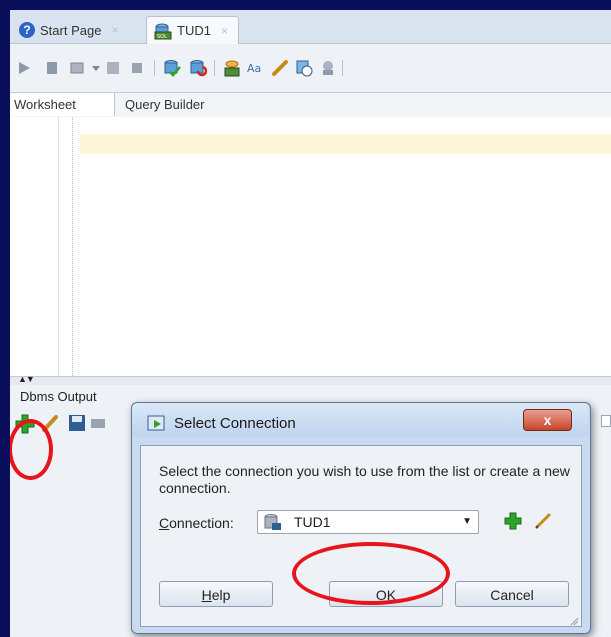 This screenshot has height=637, width=611. What do you see at coordinates (547, 420) in the screenshot?
I see `close-button: x` at bounding box center [547, 420].